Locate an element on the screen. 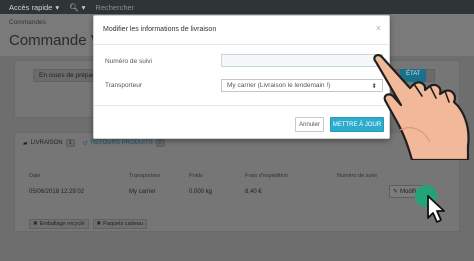 This screenshot has height=261, width=474. column-header: Date is located at coordinates (35, 176).